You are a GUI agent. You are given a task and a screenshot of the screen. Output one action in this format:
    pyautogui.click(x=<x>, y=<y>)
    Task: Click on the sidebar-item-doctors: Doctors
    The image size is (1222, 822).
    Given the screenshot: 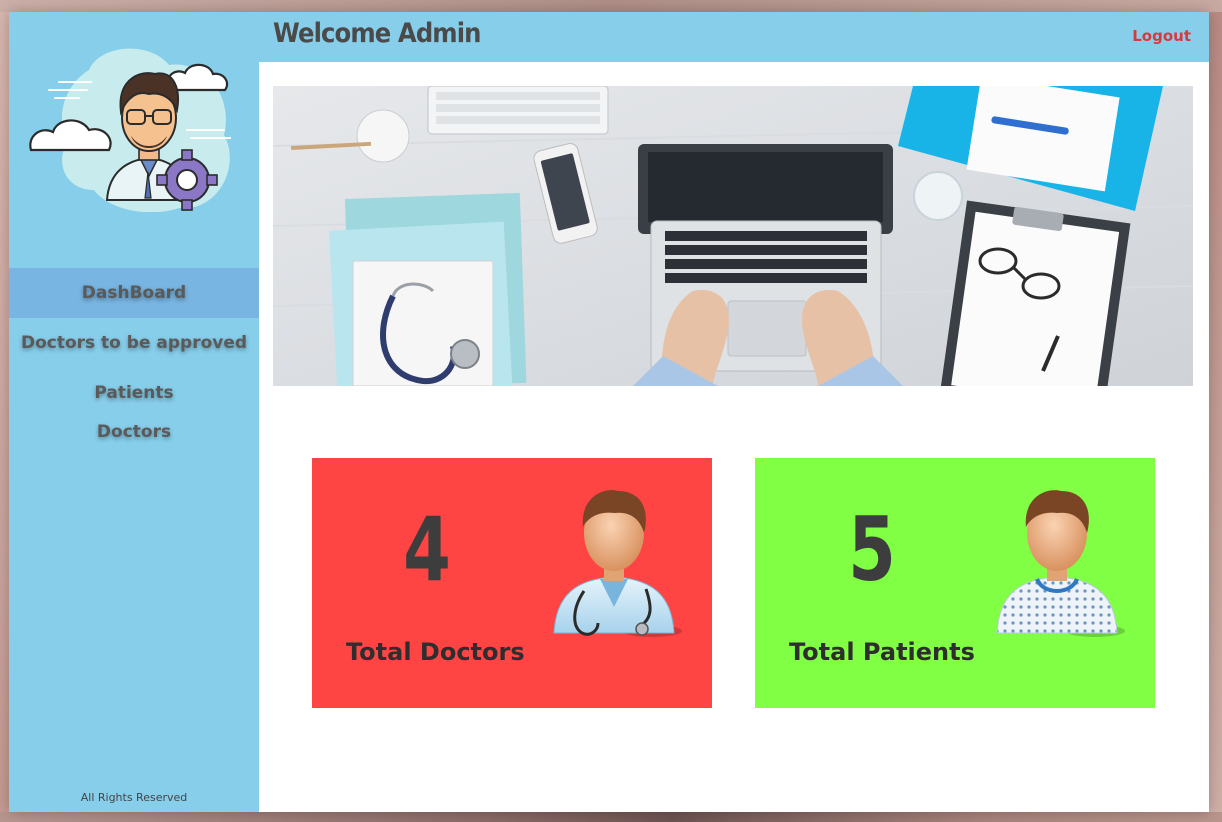 What is the action you would take?
    pyautogui.click(x=134, y=432)
    